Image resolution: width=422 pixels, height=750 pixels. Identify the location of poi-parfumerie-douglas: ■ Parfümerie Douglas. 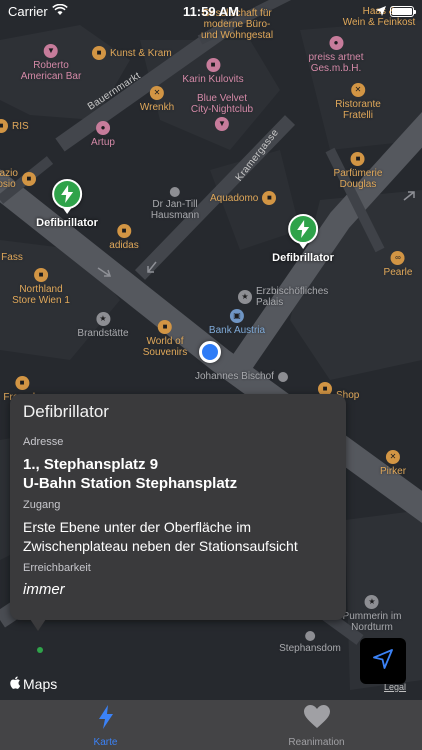
(358, 171).